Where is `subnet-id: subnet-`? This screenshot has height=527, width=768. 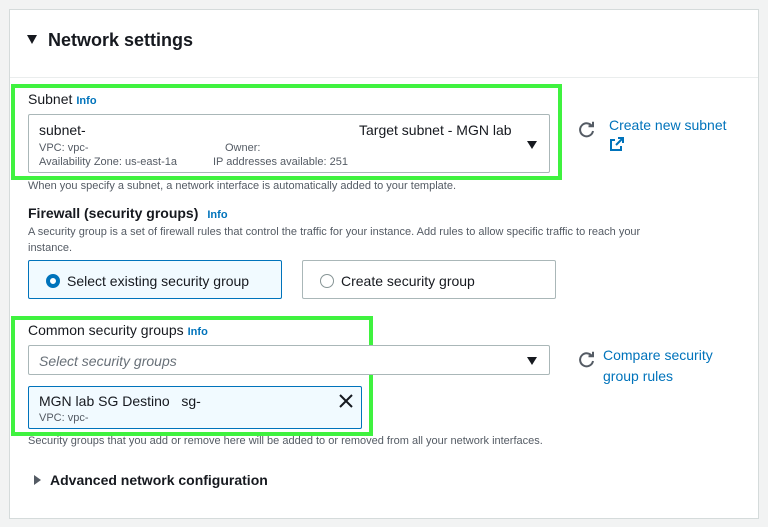
subnet-id: subnet- is located at coordinates (62, 130).